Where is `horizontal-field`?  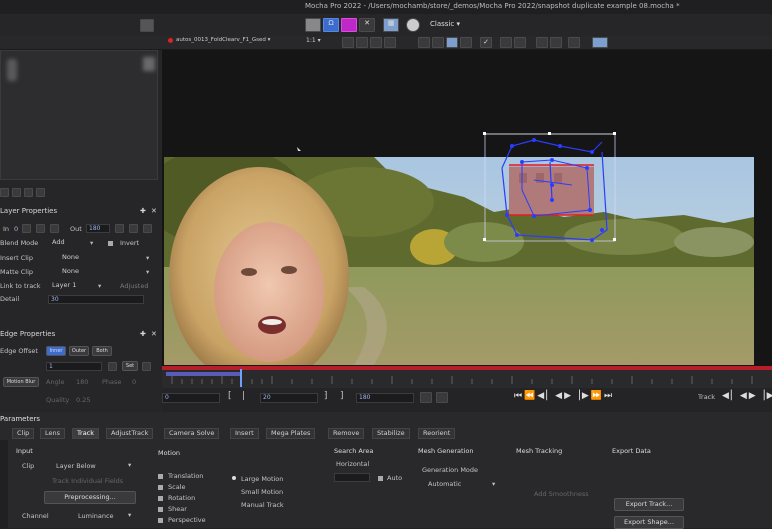
horizontal-field is located at coordinates (352, 477).